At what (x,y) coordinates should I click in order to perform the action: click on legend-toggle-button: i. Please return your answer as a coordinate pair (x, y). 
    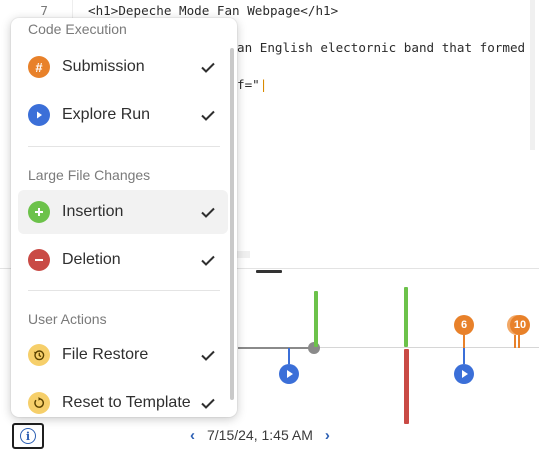
    Looking at the image, I should click on (28, 436).